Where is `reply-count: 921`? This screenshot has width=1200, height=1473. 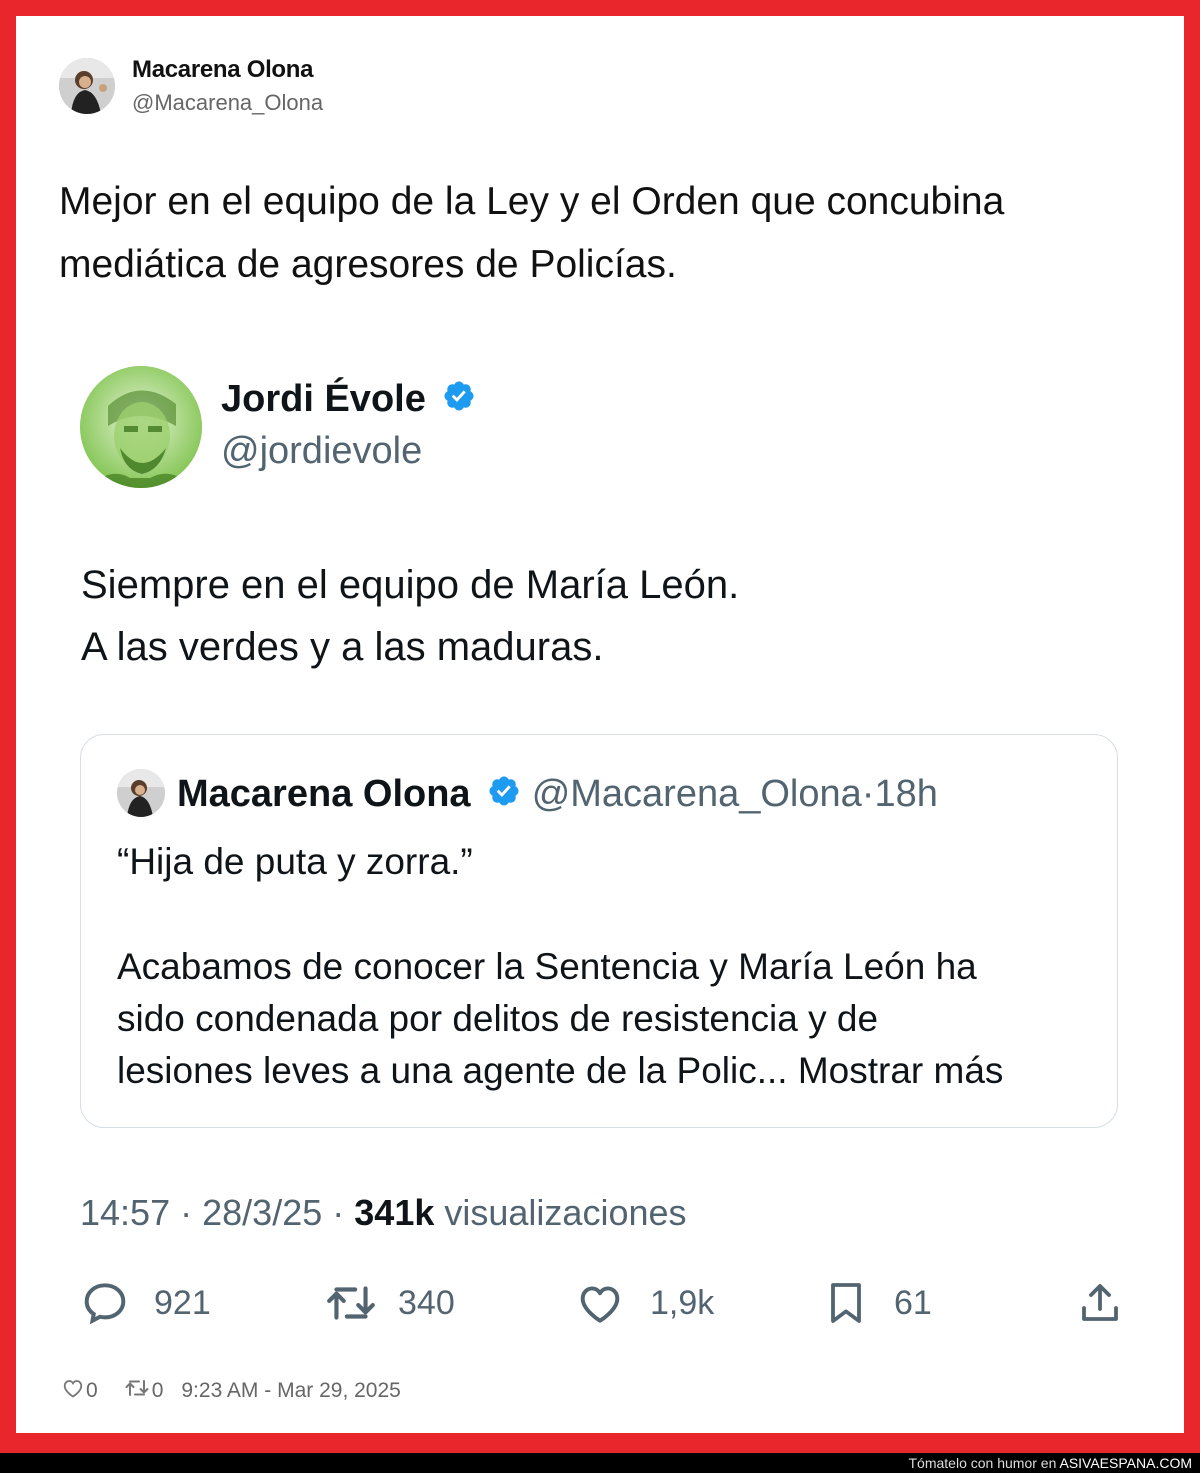 reply-count: 921 is located at coordinates (182, 1302).